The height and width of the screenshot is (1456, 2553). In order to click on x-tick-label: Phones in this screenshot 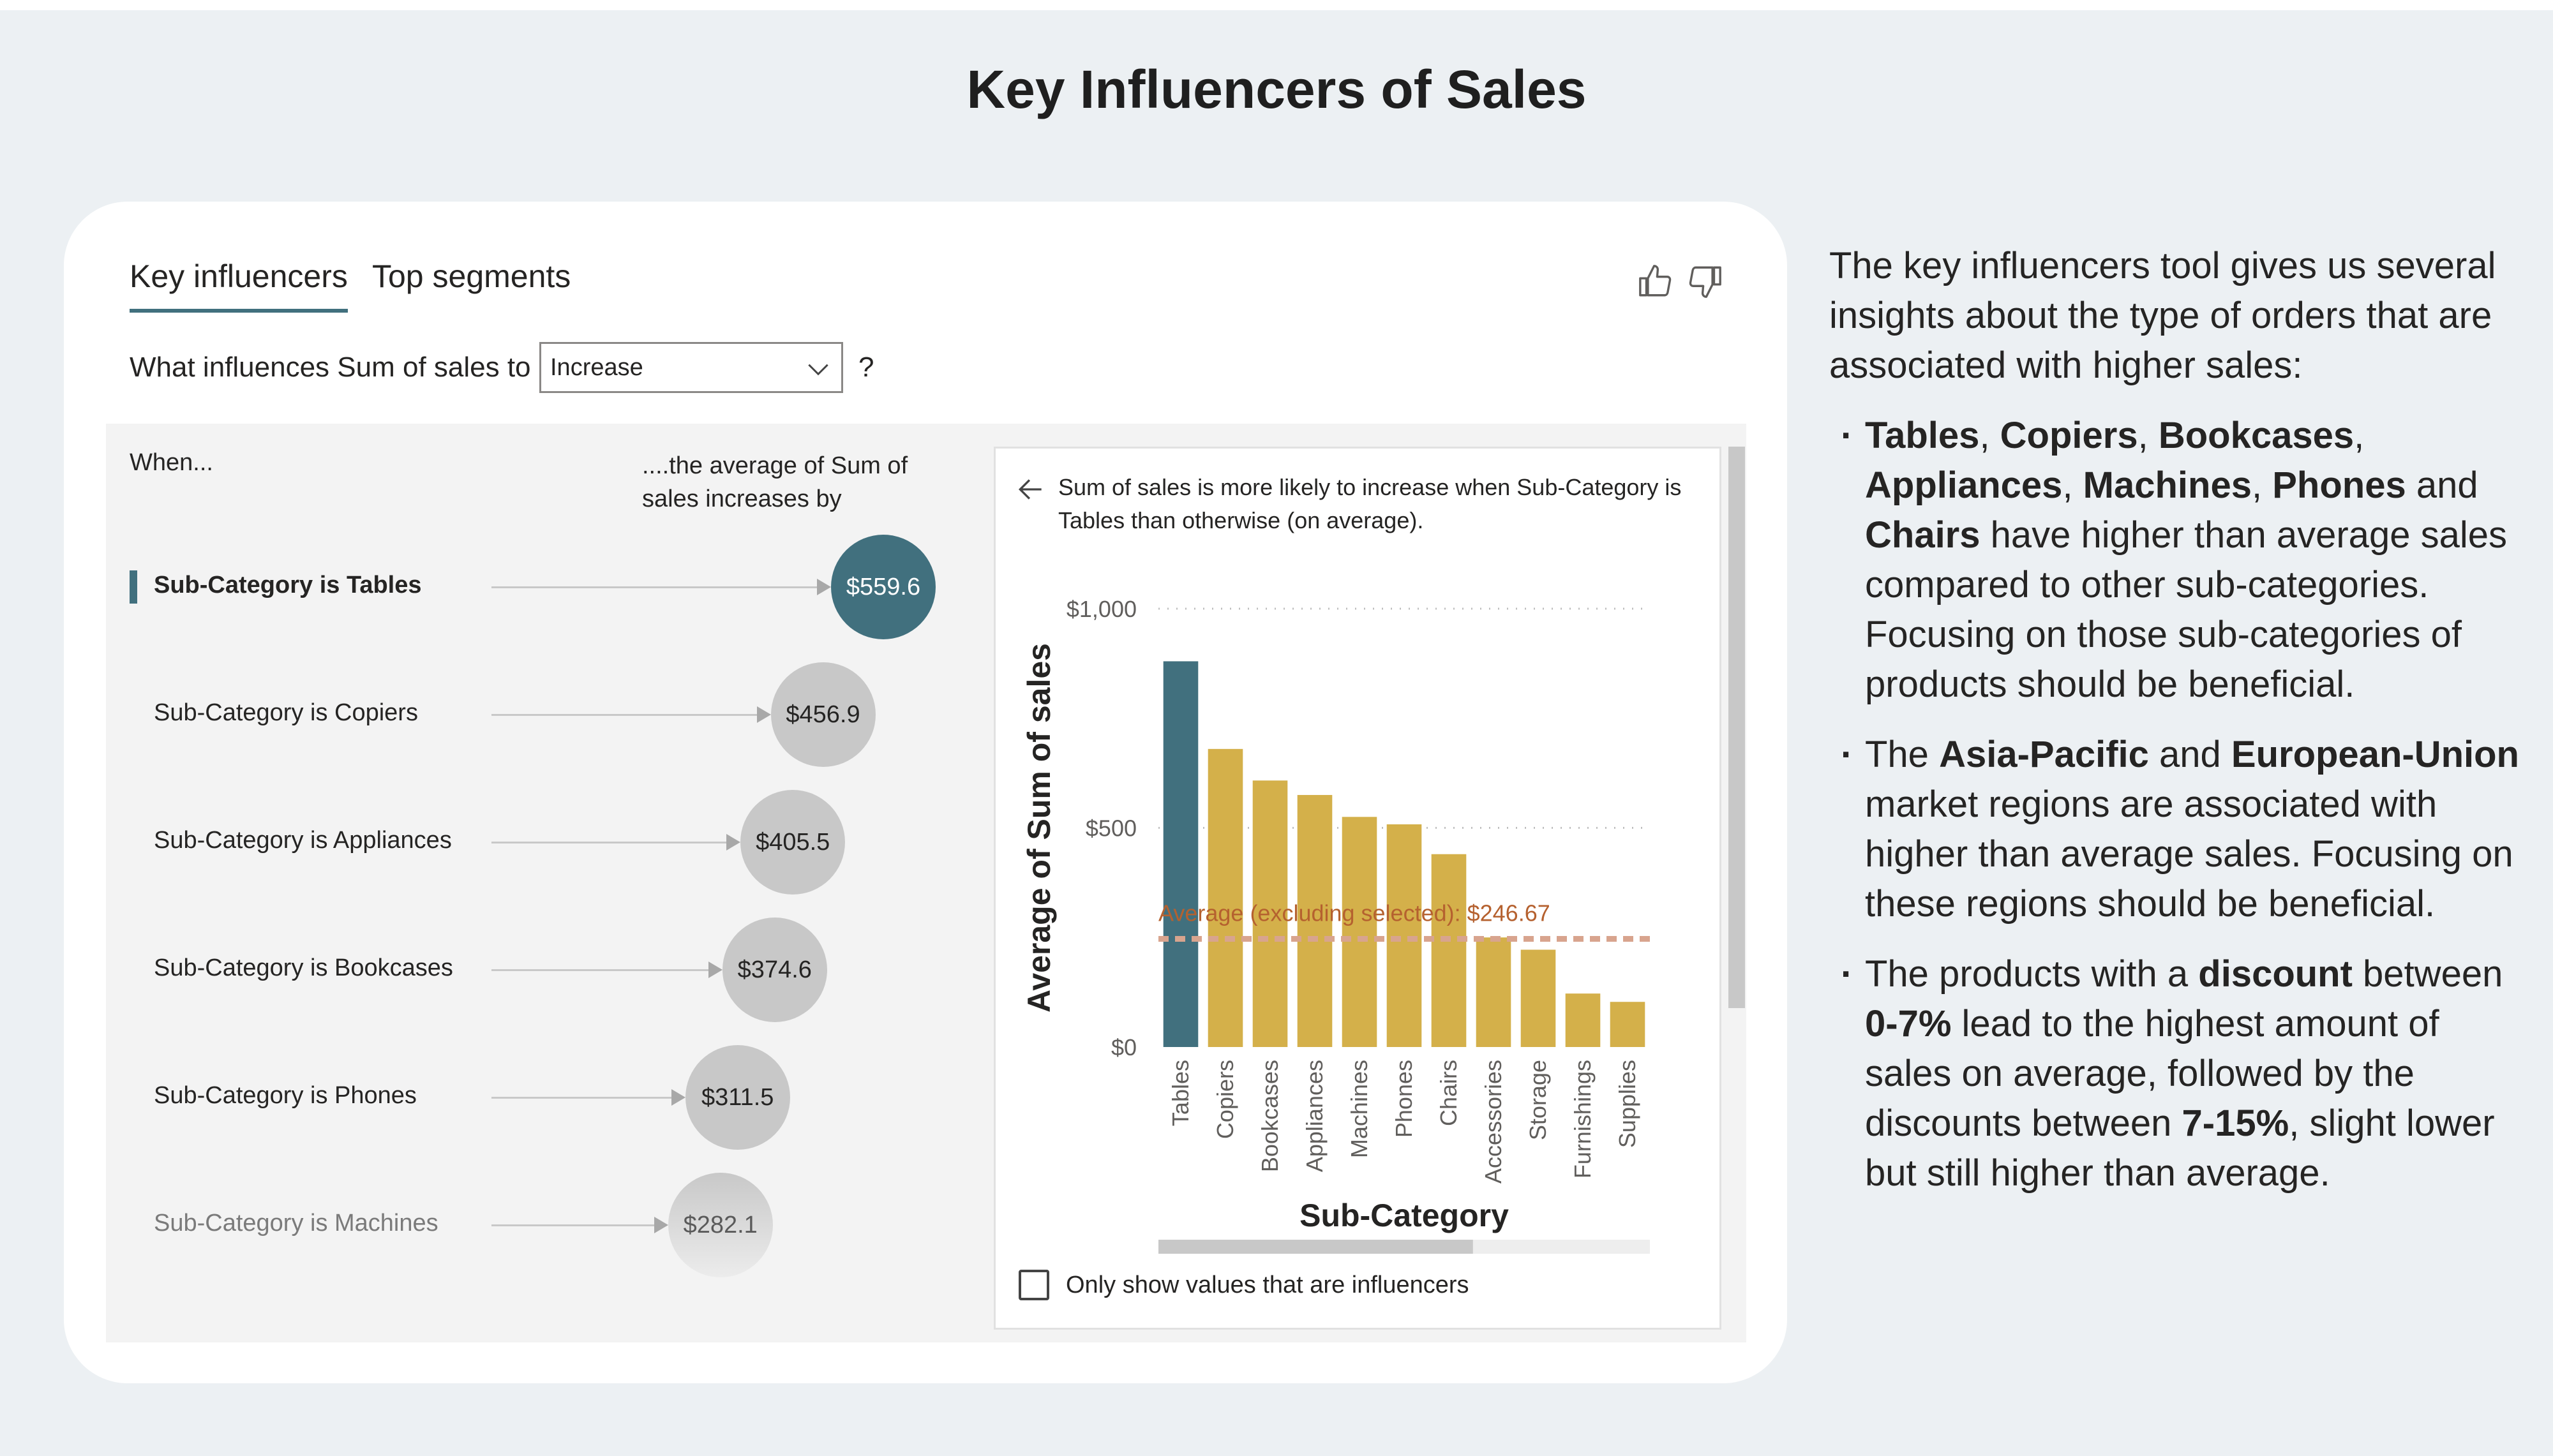, I will do `click(1404, 1099)`.